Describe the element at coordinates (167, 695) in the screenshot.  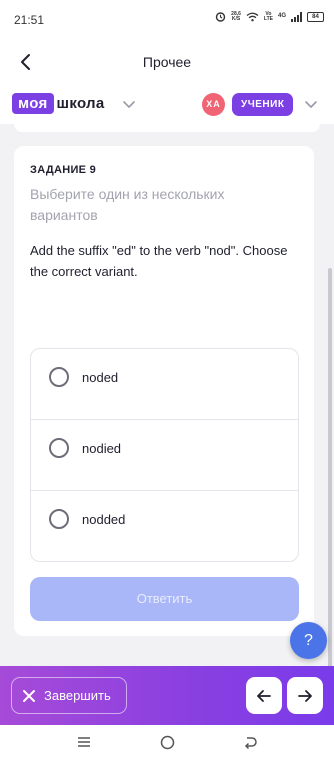
I see `bottom-action-bar: Завершить` at that location.